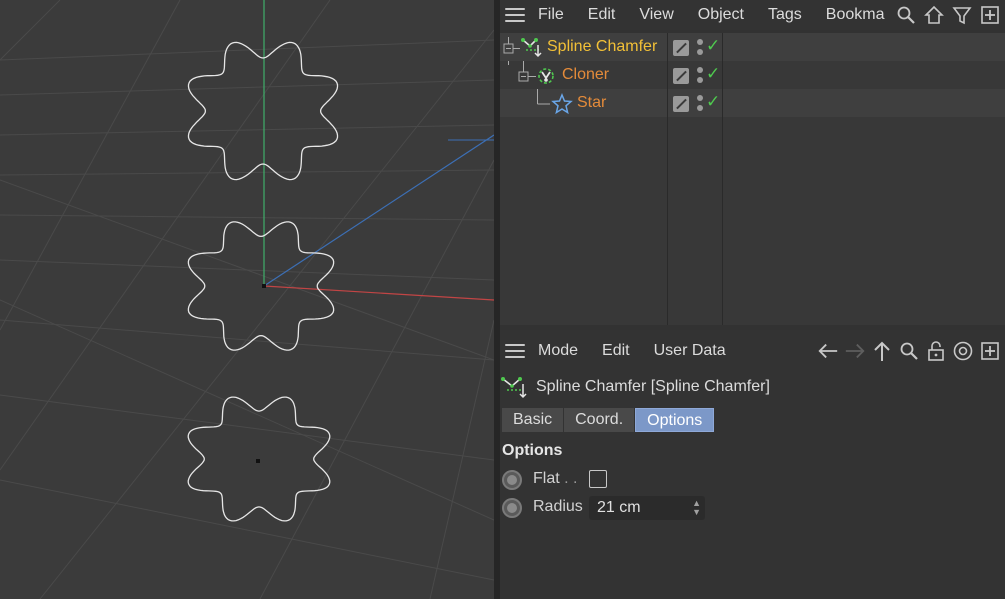 The image size is (1005, 599). I want to click on attribute-object-title: Spline Chamfer [Spline Chamfer], so click(635, 387).